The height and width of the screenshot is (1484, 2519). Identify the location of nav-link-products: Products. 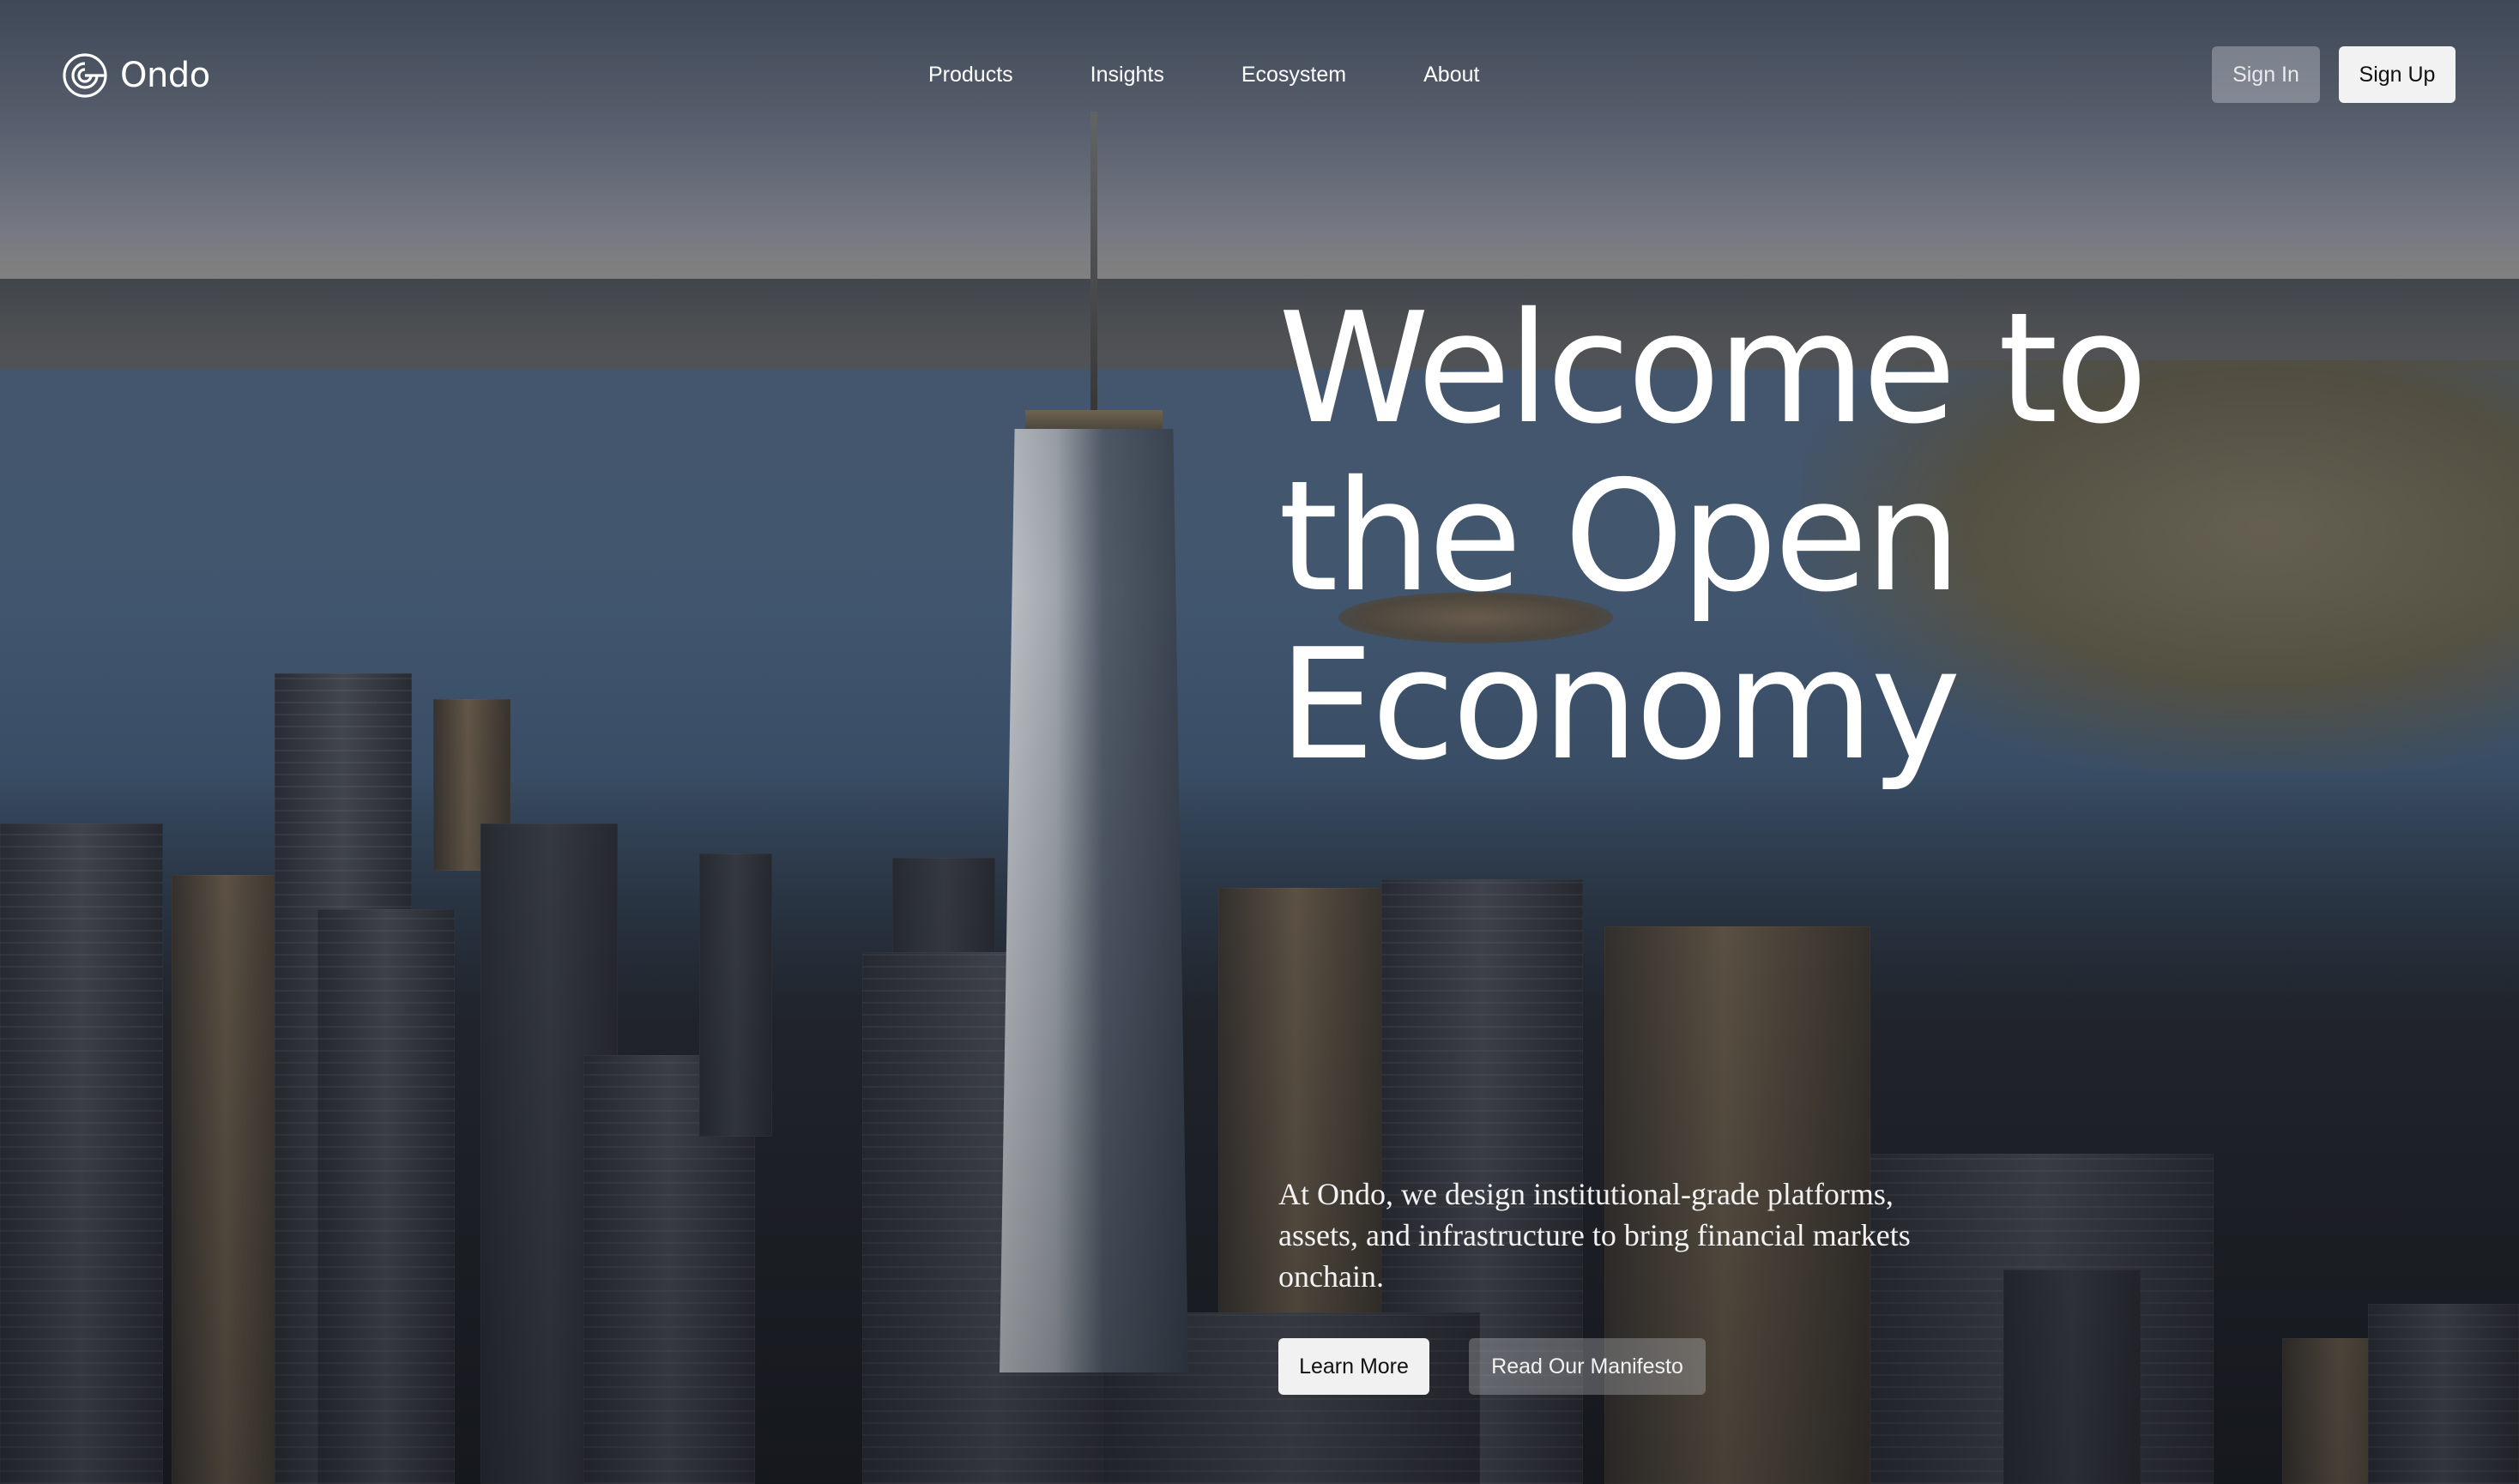
(971, 75).